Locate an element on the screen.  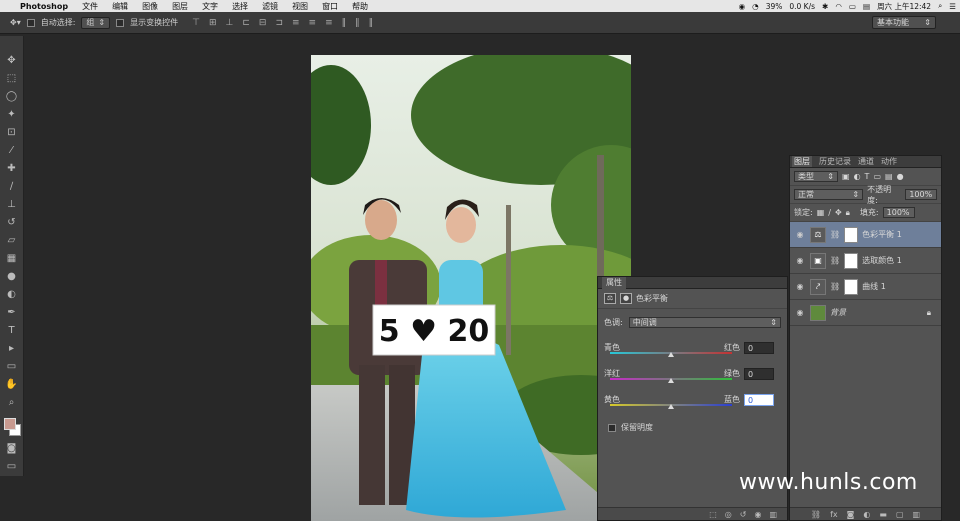
distribute-bottom-icon: ≡ is located at coordinates (329, 23).